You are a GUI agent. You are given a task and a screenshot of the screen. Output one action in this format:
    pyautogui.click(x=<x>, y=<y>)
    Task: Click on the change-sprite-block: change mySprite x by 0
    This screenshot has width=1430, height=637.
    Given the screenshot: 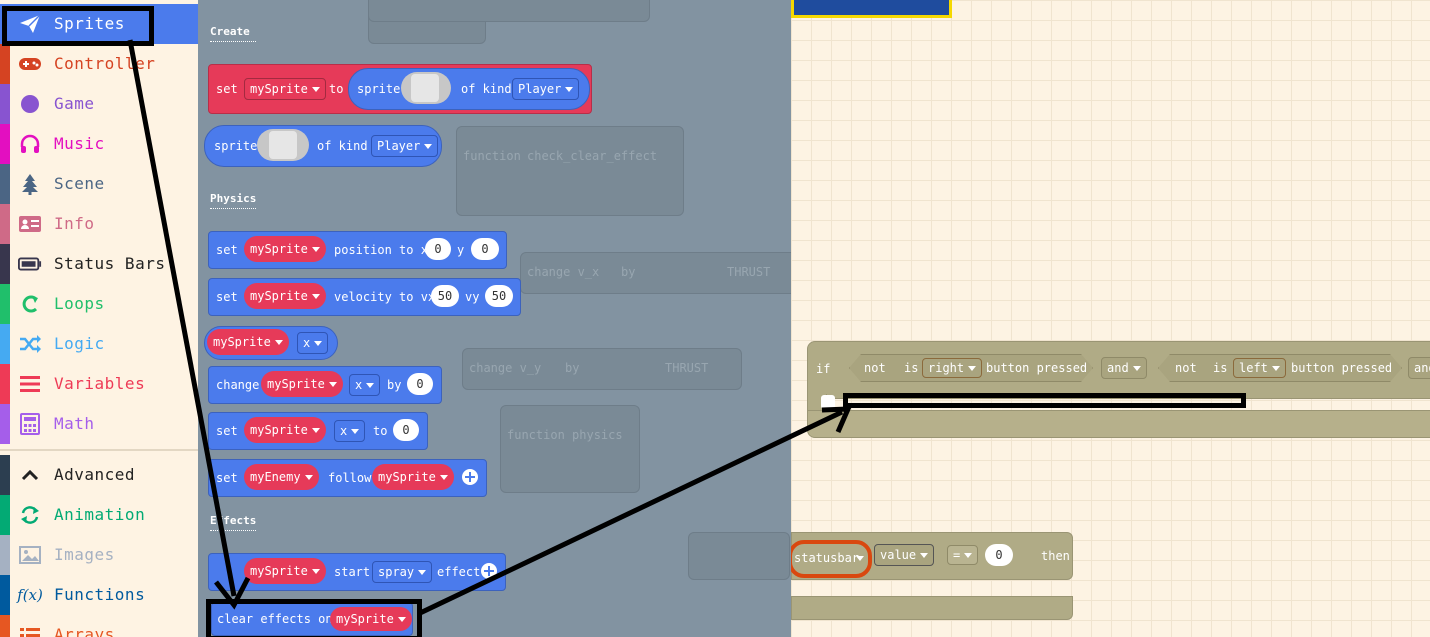 What is the action you would take?
    pyautogui.click(x=325, y=385)
    